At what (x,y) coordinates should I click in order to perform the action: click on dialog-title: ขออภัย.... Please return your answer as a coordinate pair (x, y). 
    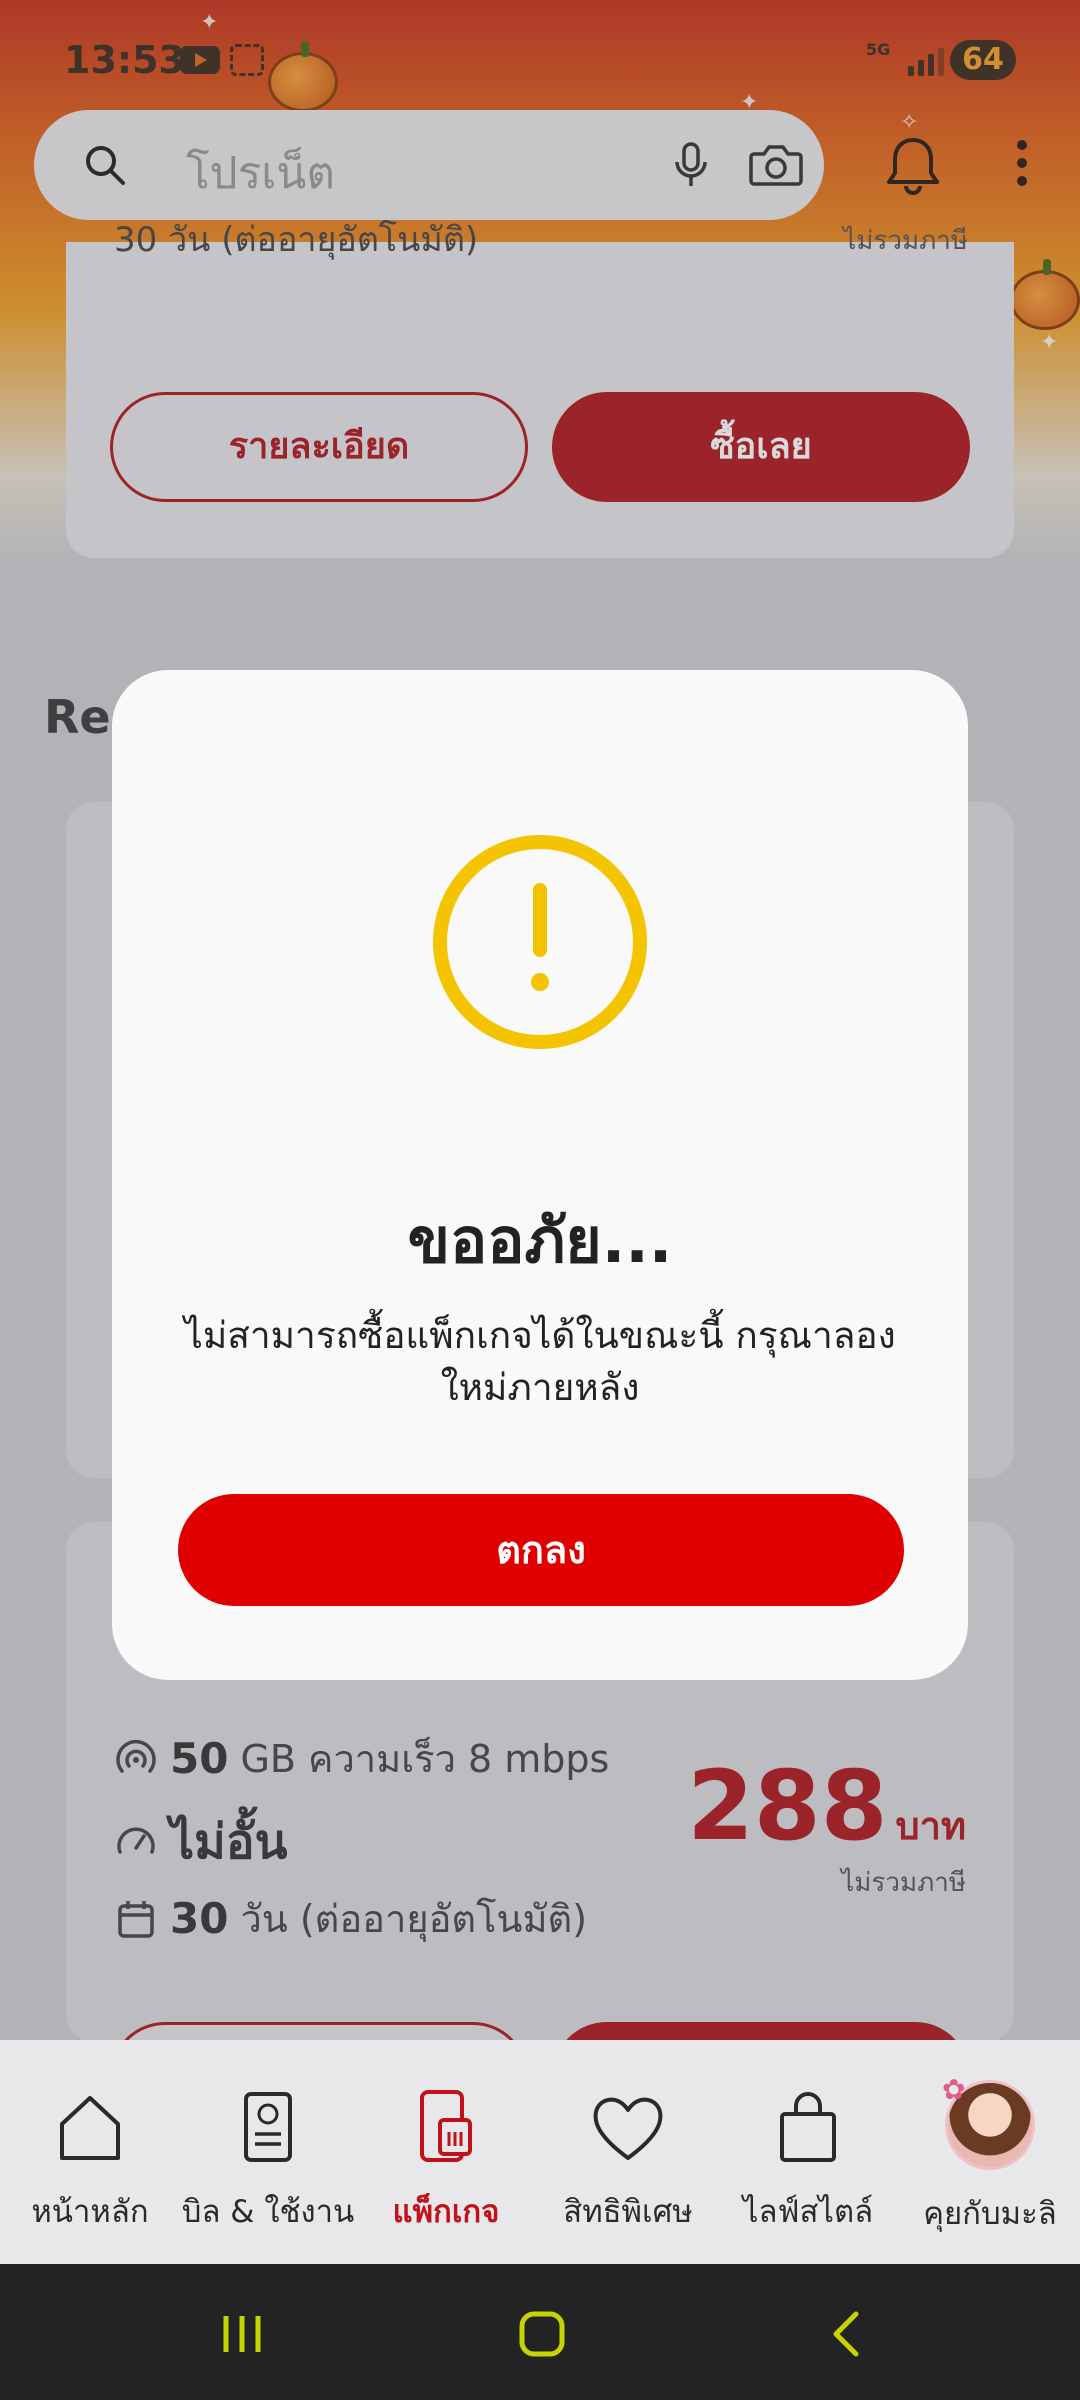
    Looking at the image, I should click on (540, 1240).